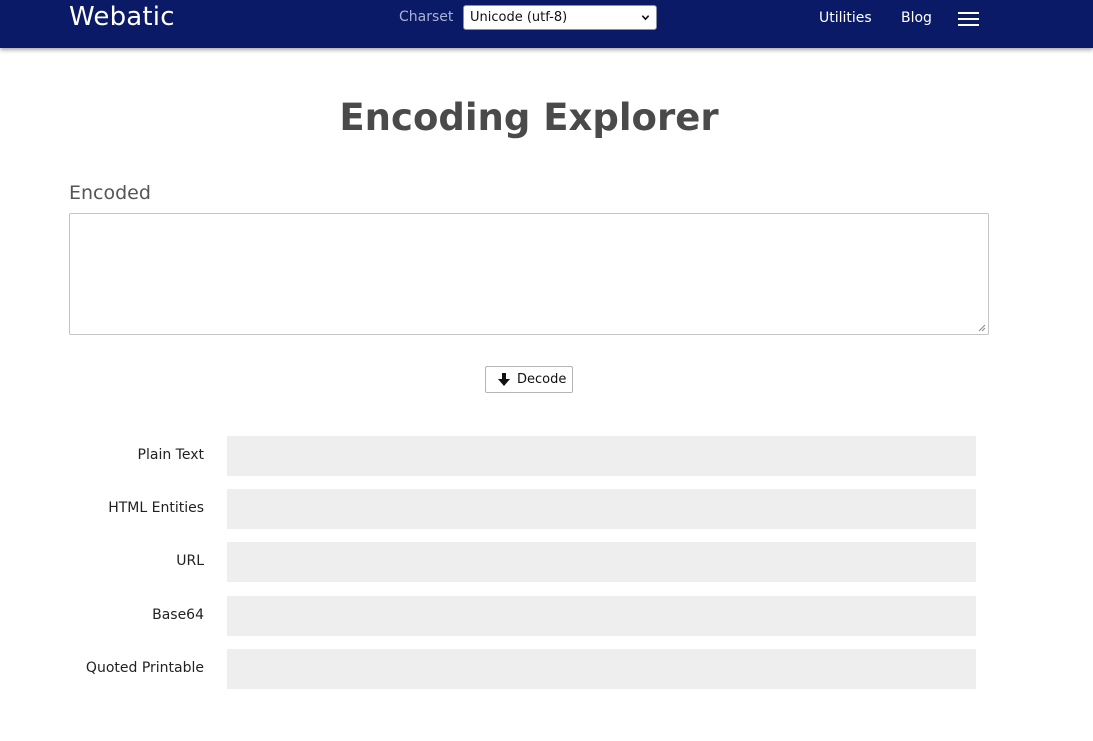 The image size is (1093, 741). I want to click on encoded-label: Encoded, so click(110, 193).